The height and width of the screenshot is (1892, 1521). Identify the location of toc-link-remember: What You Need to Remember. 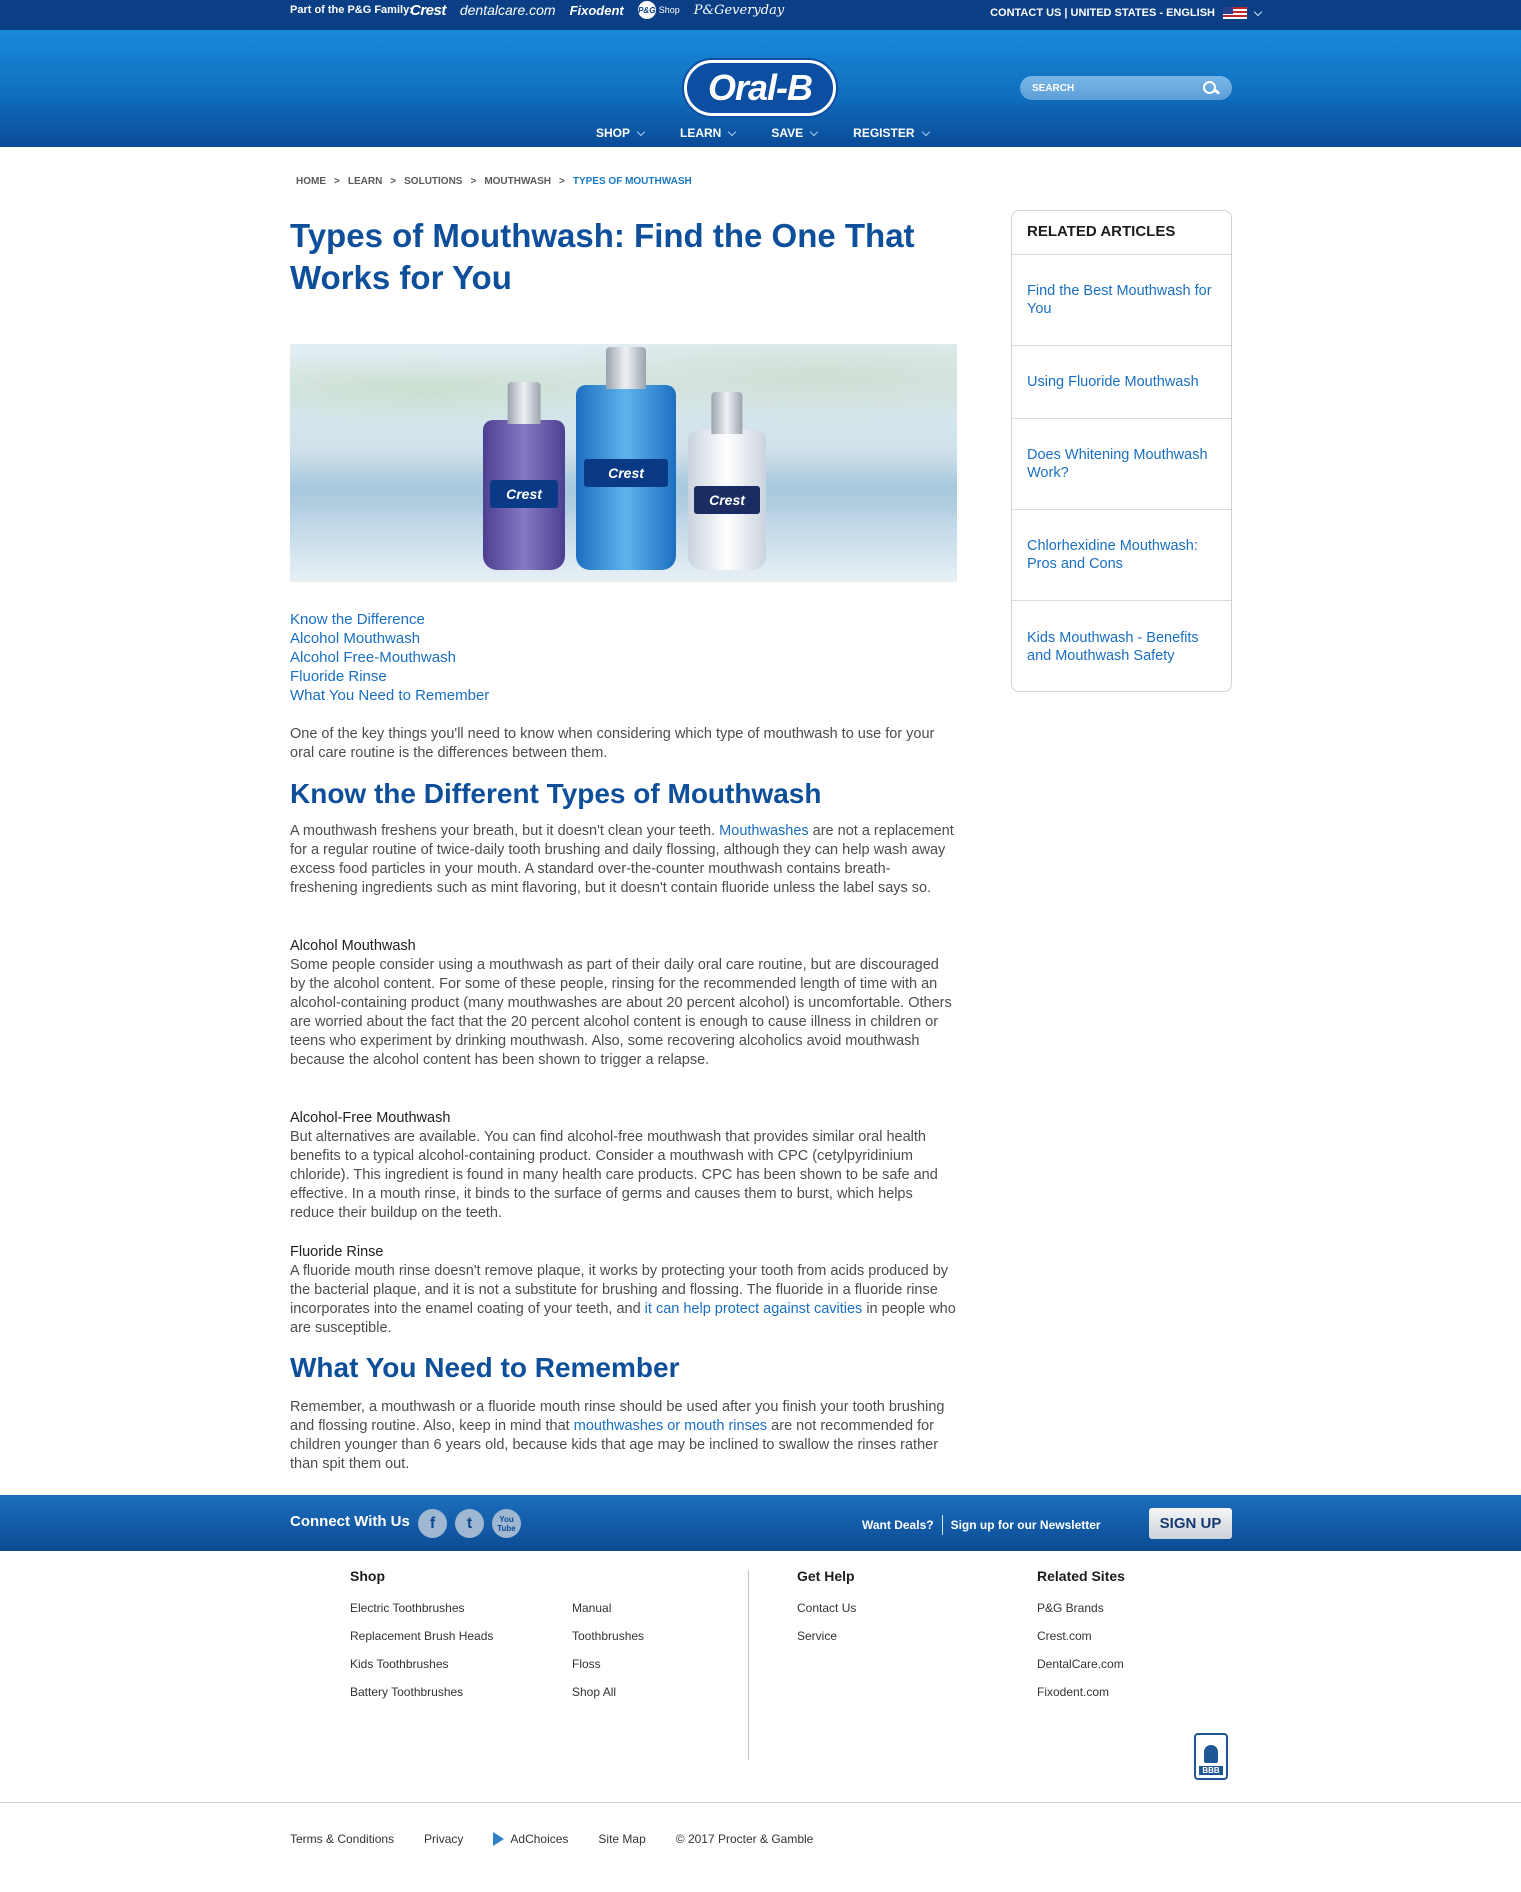
(389, 695).